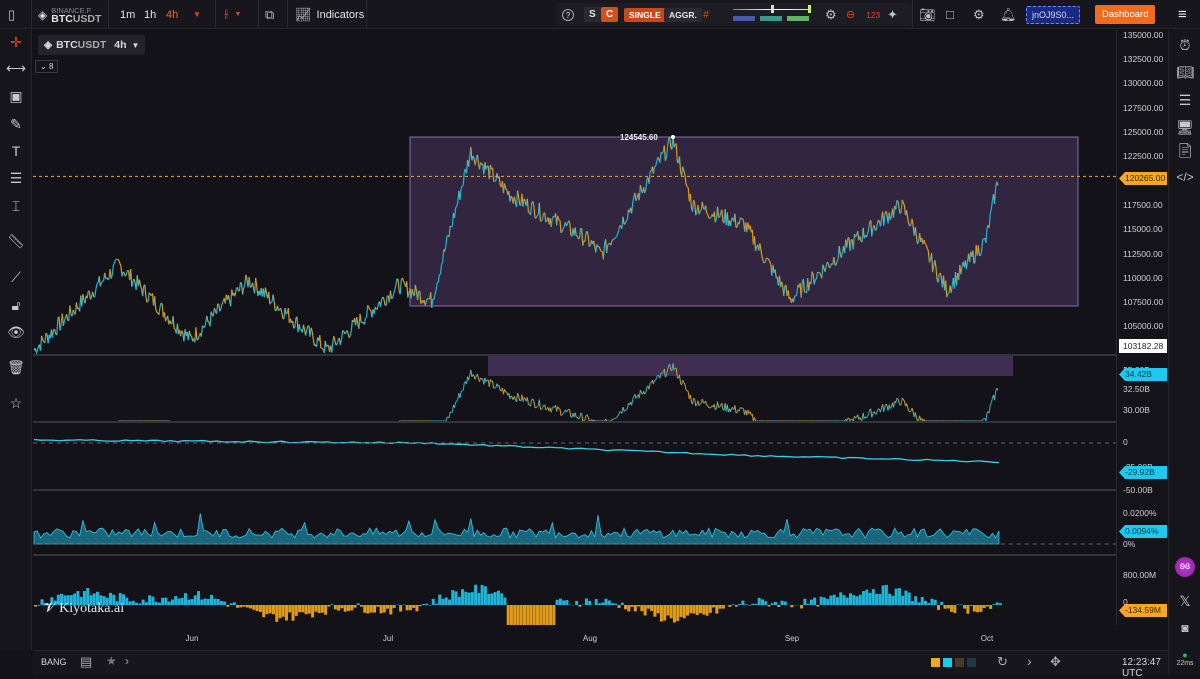 Image resolution: width=1200 pixels, height=679 pixels. I want to click on dashboard-button: Dashboard, so click(1125, 14).